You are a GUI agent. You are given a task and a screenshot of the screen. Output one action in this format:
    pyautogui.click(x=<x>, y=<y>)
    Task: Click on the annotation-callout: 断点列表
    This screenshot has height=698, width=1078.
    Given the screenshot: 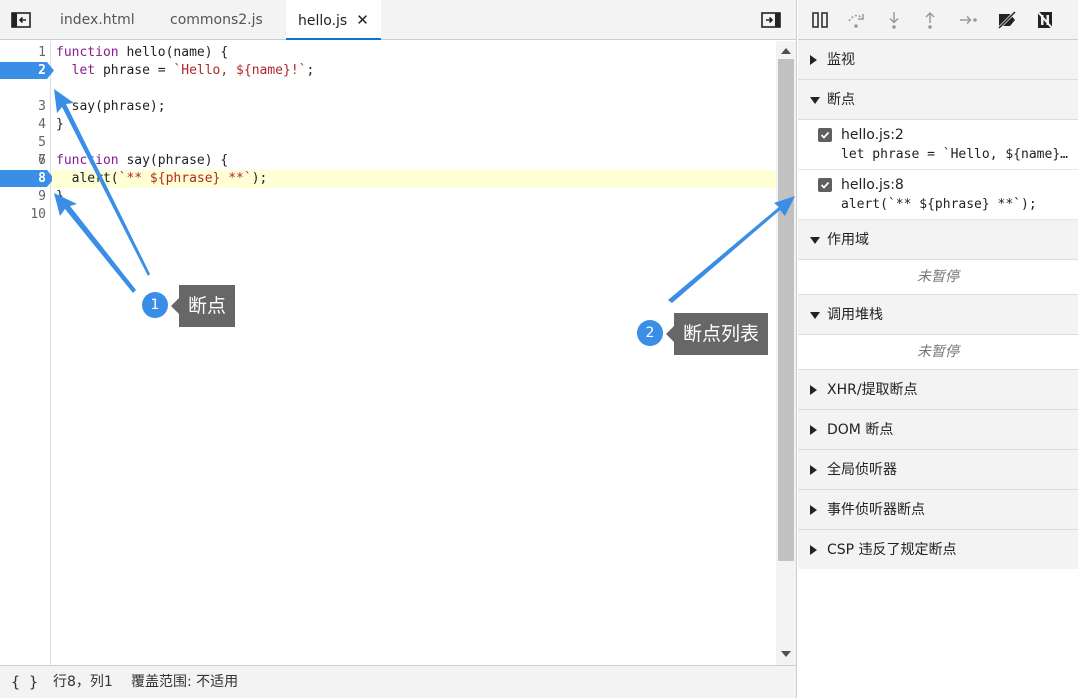 What is the action you would take?
    pyautogui.click(x=717, y=334)
    